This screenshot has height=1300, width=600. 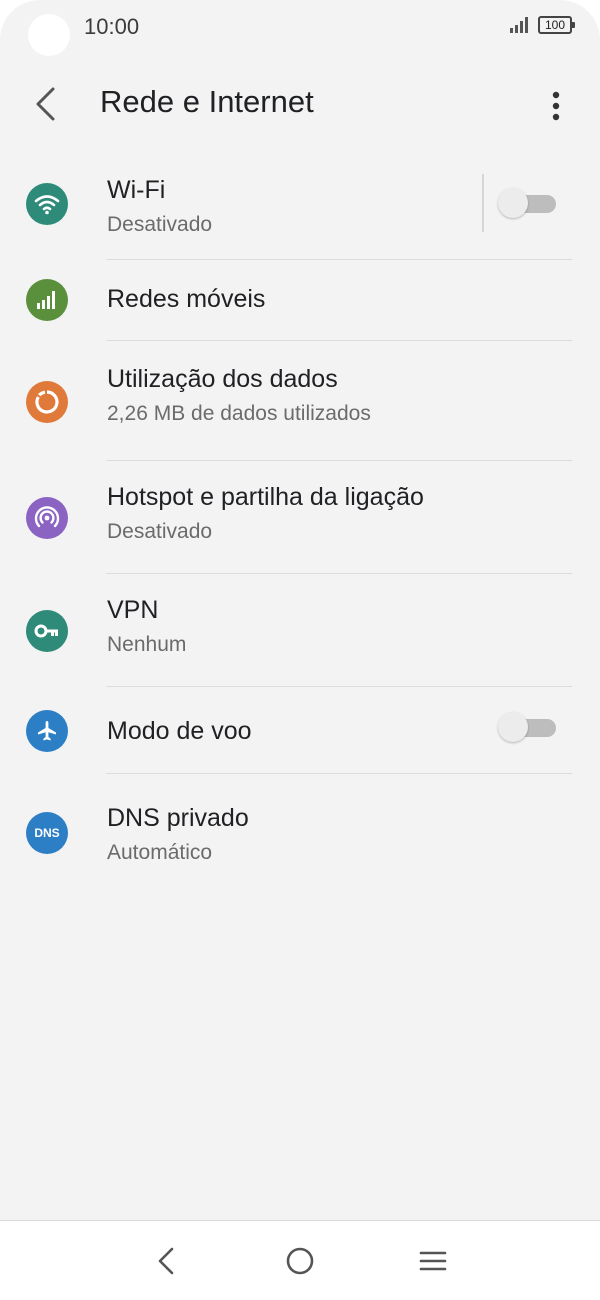 What do you see at coordinates (47, 518) in the screenshot?
I see `hotspot-icon` at bounding box center [47, 518].